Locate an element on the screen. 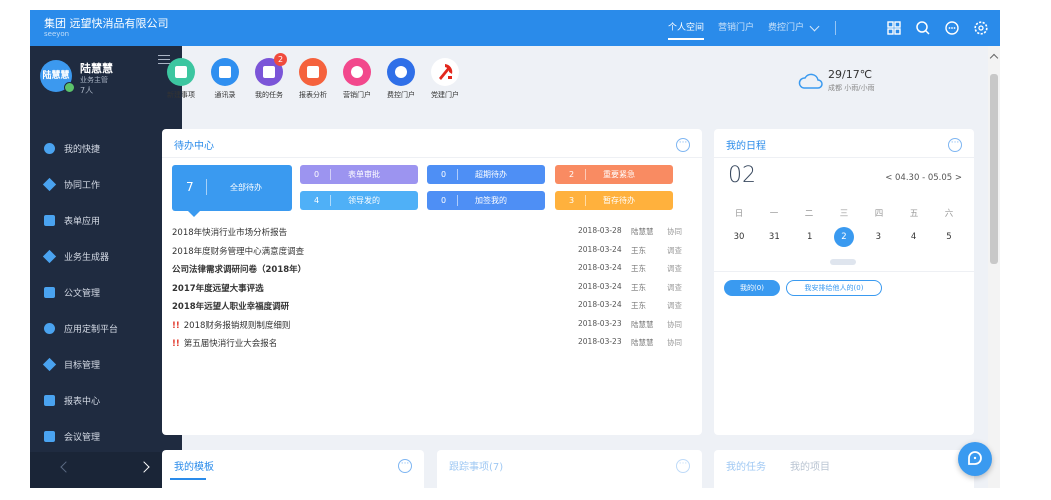 This screenshot has height=500, width=1051. chip-countersign: 0 加签我的 is located at coordinates (486, 200).